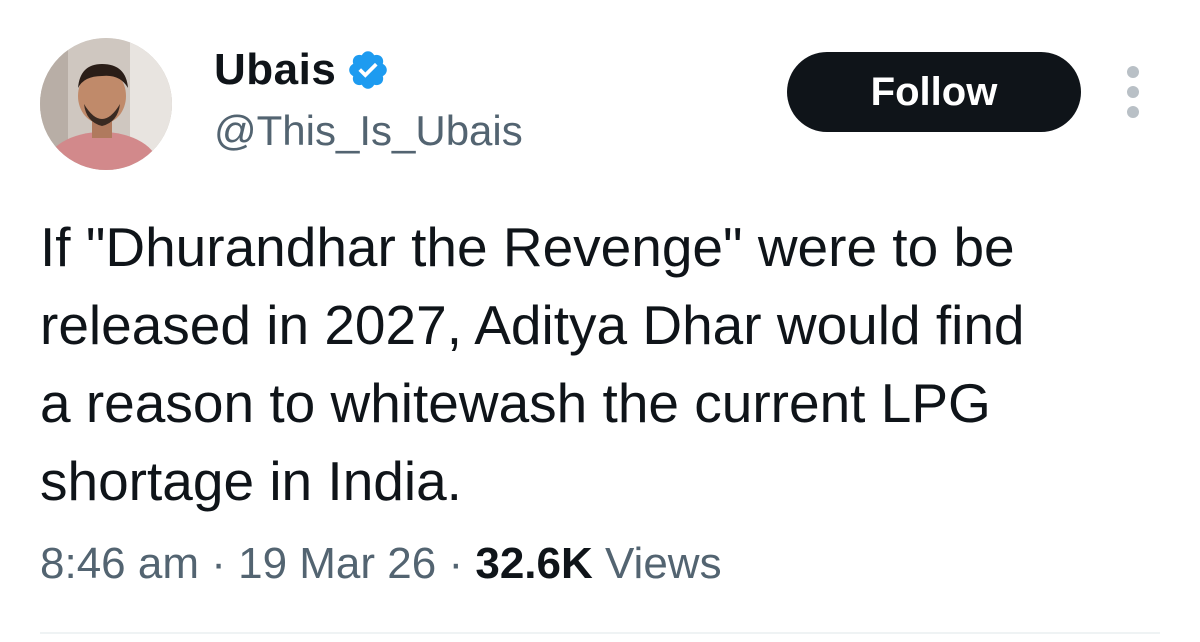  What do you see at coordinates (337, 563) in the screenshot?
I see `tweet-date: 19 Mar 26` at bounding box center [337, 563].